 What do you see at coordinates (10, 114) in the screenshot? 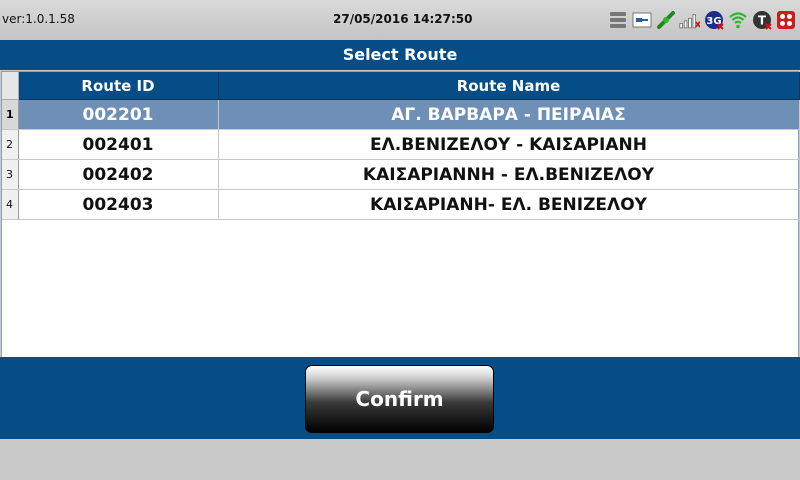
I see `row-index: 1` at bounding box center [10, 114].